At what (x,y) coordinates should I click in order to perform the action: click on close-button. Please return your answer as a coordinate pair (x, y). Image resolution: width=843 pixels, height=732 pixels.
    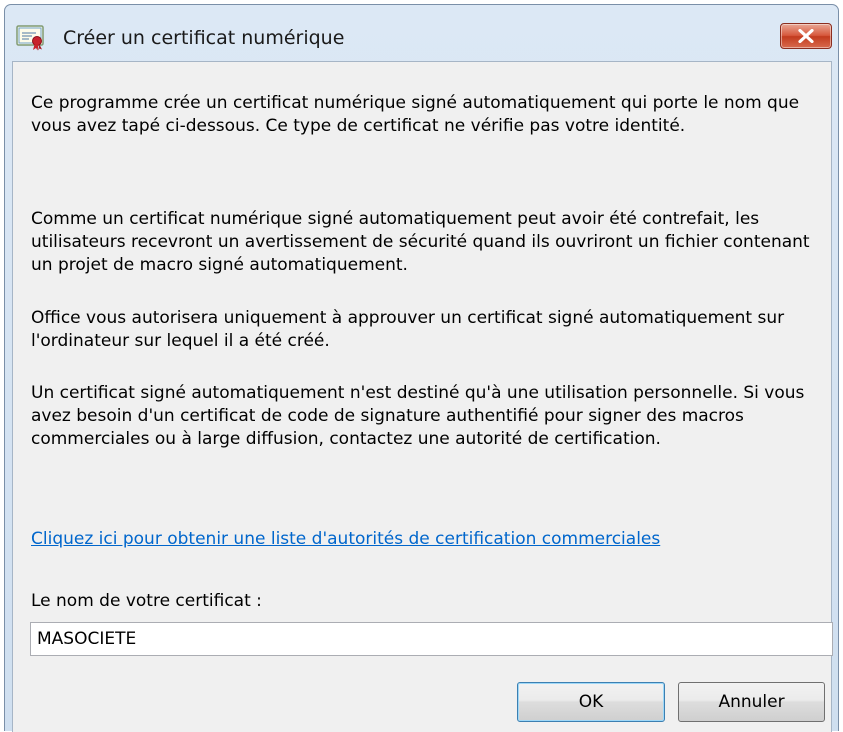
    Looking at the image, I should click on (806, 36).